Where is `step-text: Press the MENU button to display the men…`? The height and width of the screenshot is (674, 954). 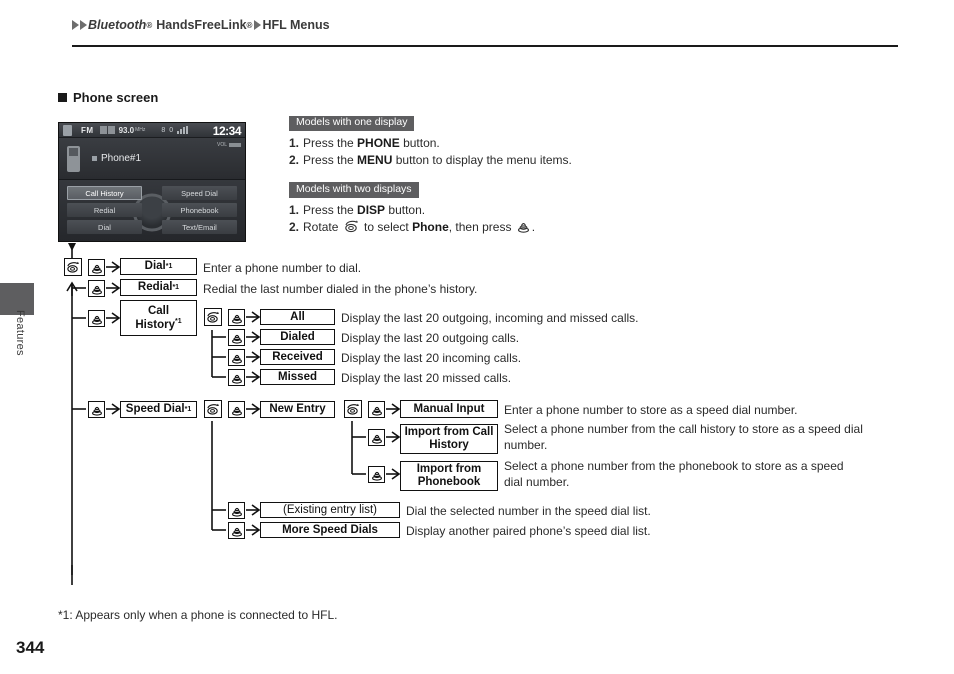
step-text: Press the MENU button to display the men… is located at coordinates (437, 160).